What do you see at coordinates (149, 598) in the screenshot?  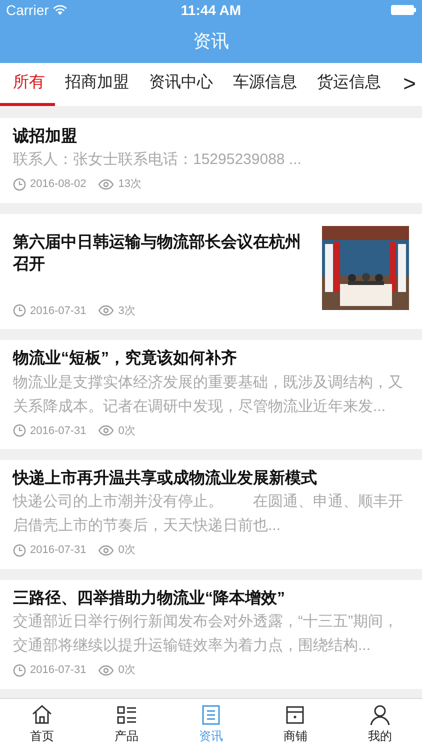 I see `article-title: 三路径、四举措助力物流业“降本增效”` at bounding box center [149, 598].